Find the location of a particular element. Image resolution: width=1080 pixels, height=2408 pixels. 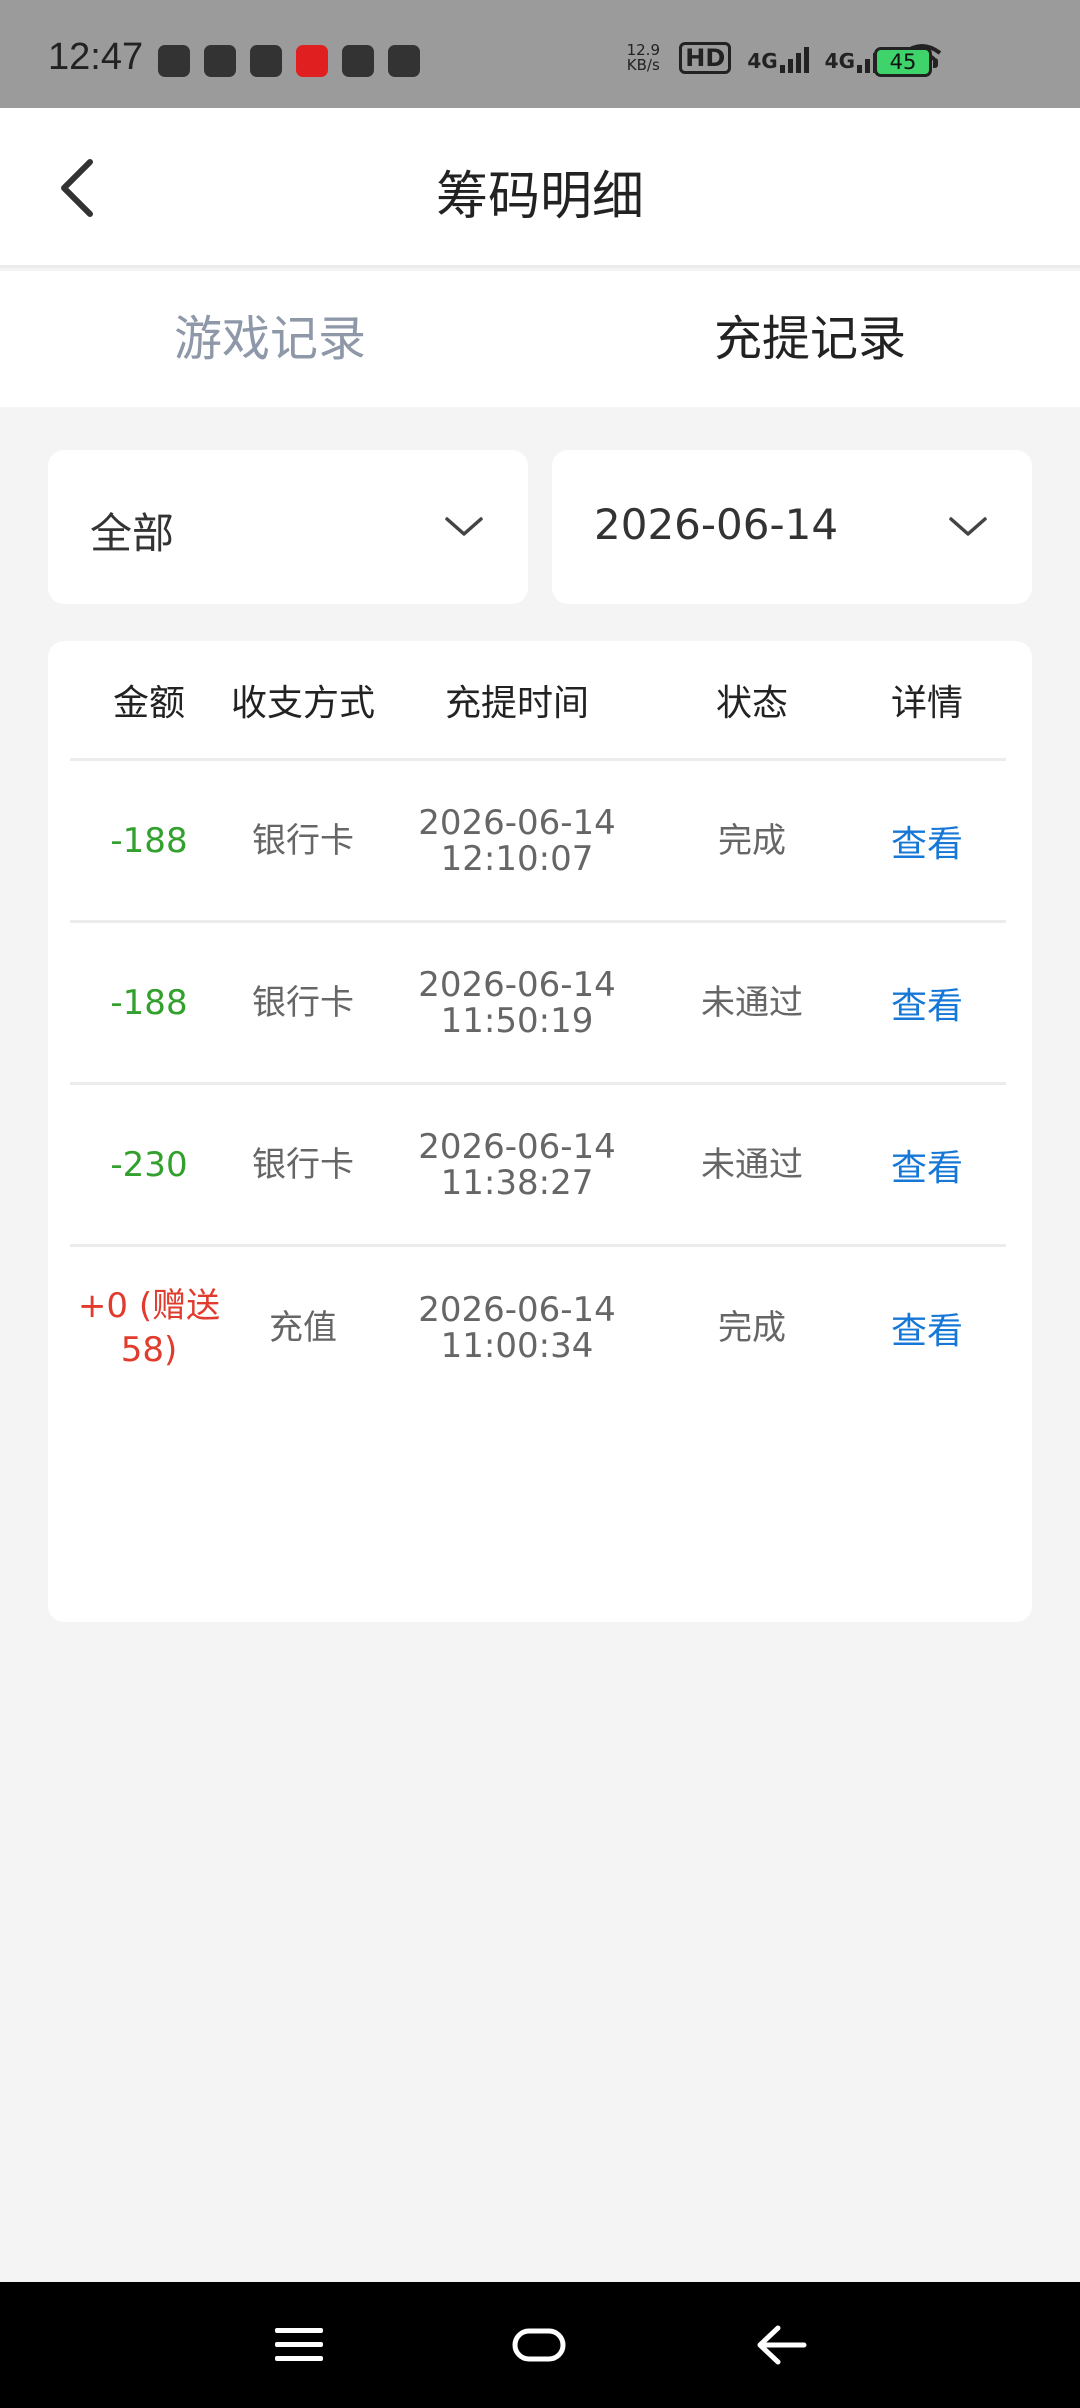

signal-icon-1: 4G is located at coordinates (778, 58).